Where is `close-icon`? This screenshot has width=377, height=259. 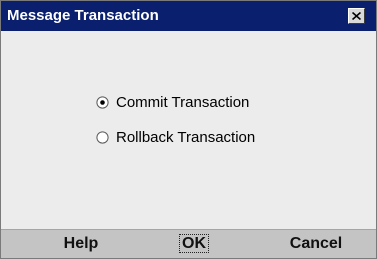
close-icon is located at coordinates (356, 16).